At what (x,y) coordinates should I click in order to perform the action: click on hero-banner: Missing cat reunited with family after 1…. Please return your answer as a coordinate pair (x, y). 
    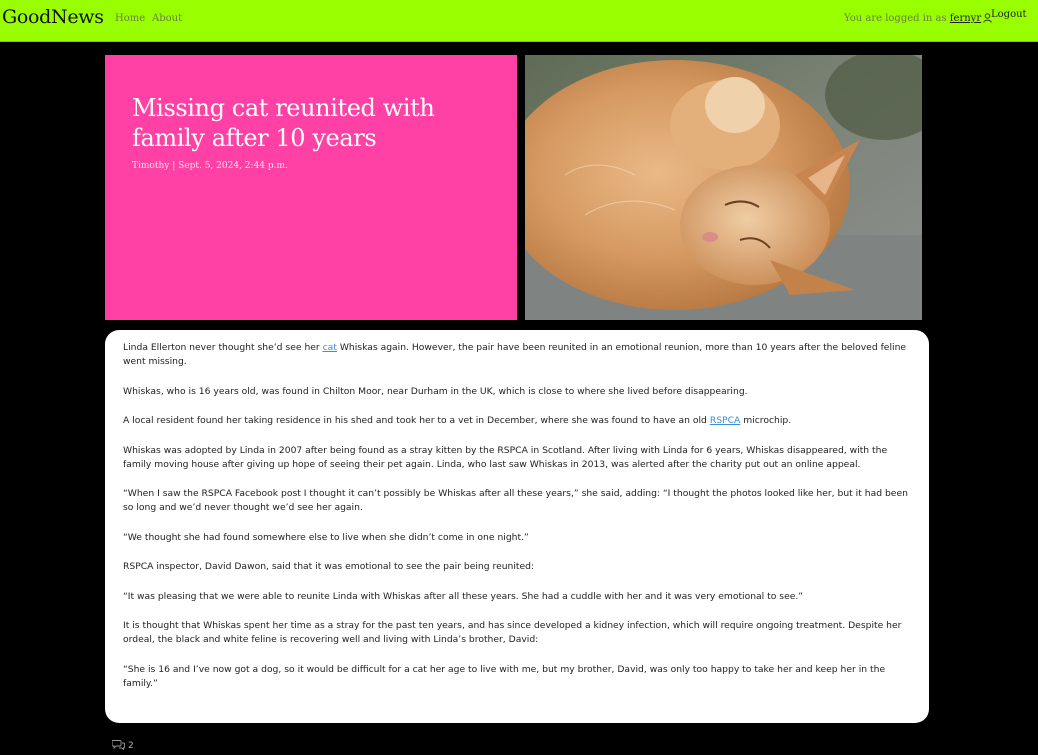
    Looking at the image, I should click on (311, 187).